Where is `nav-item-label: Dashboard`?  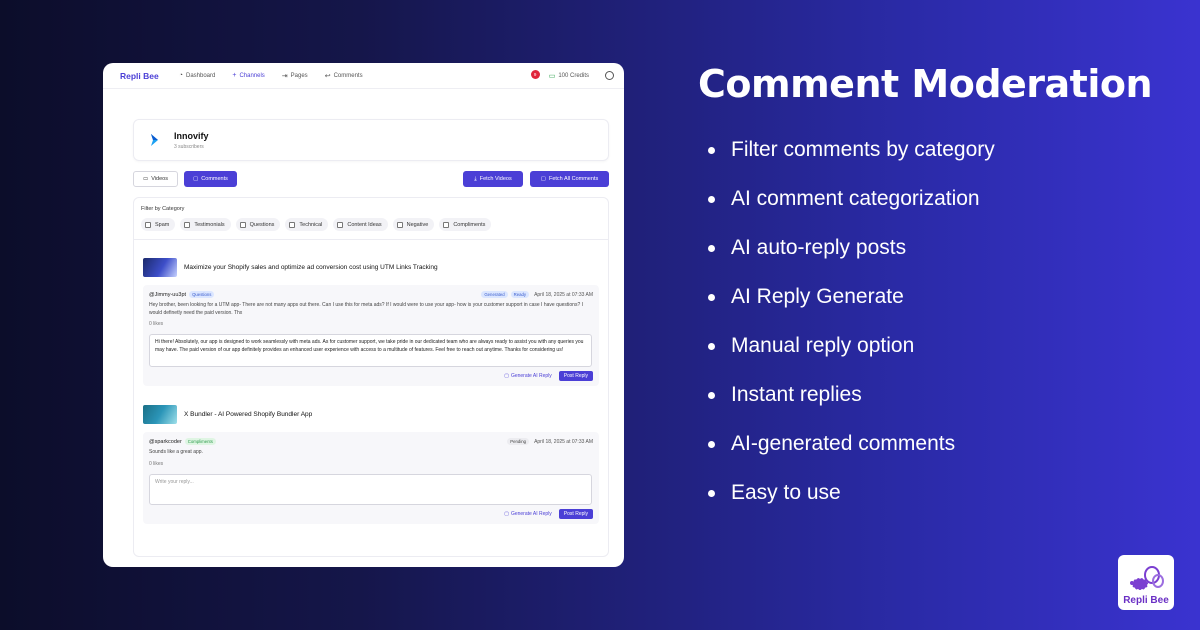
nav-item-label: Dashboard is located at coordinates (200, 75).